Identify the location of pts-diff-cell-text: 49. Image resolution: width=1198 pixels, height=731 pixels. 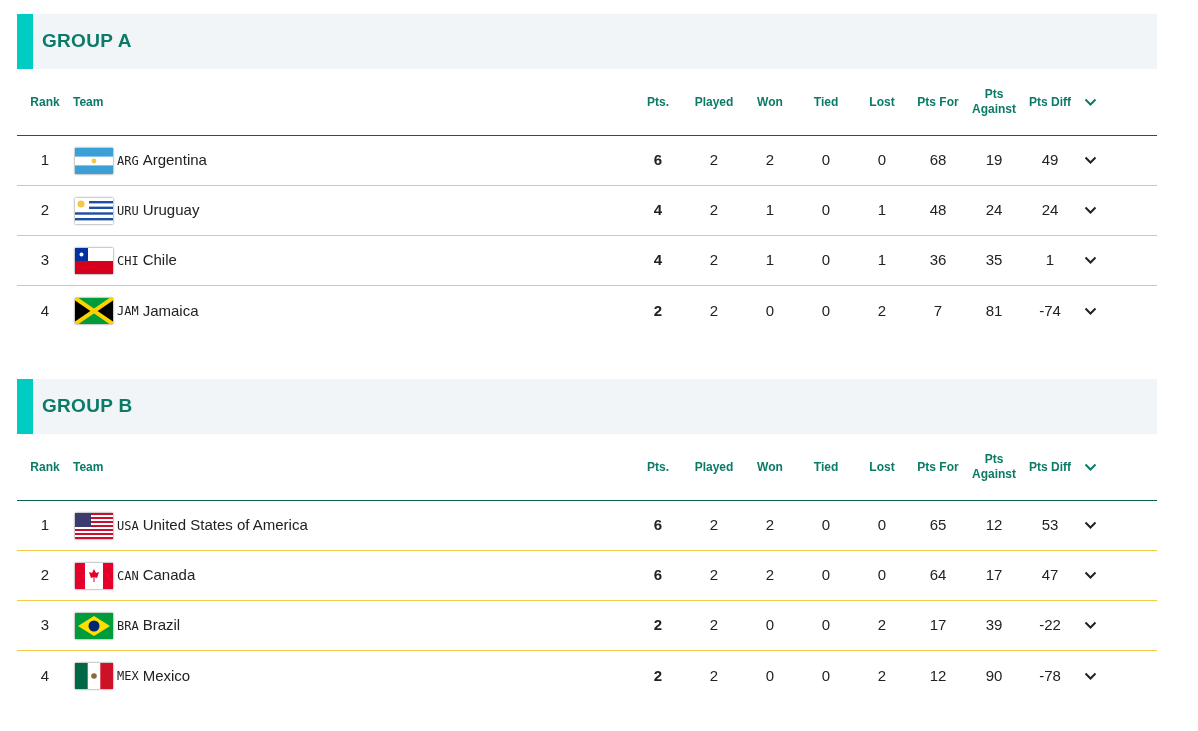
(1050, 160).